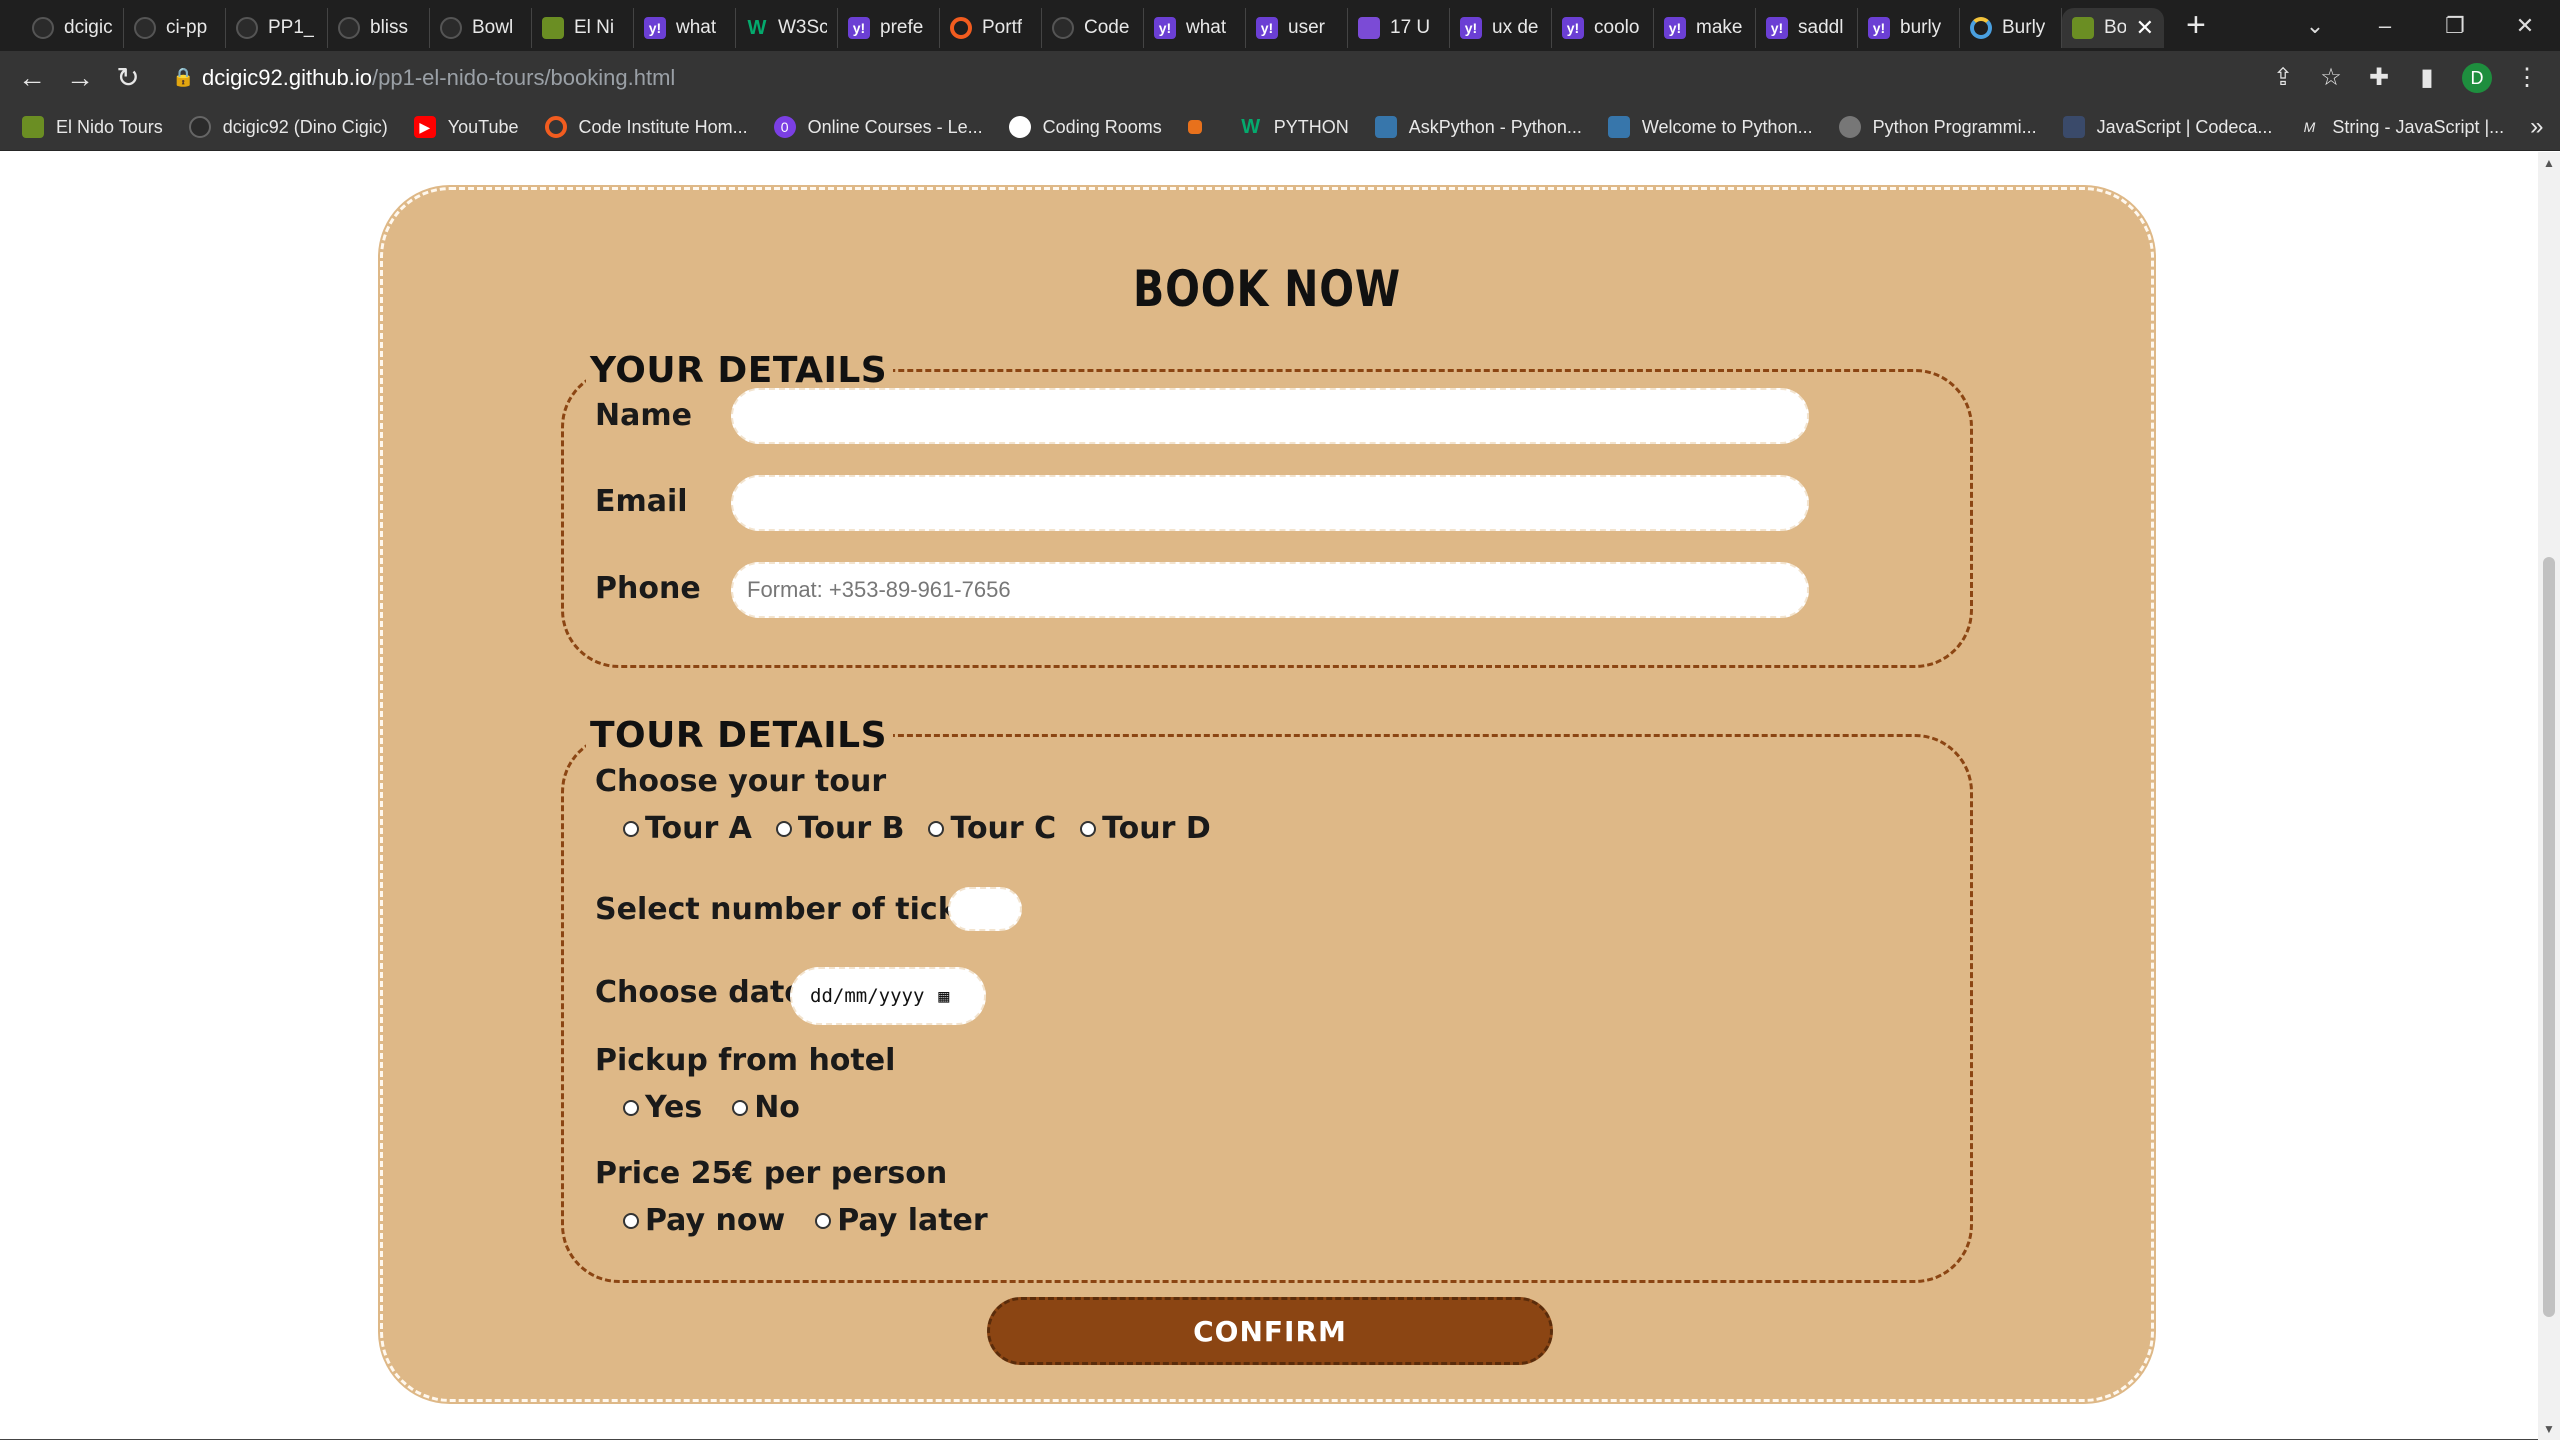 Image resolution: width=2560 pixels, height=1440 pixels. Describe the element at coordinates (2549, 1429) in the screenshot. I see `scroll-down-arrow-icon: ▼` at that location.